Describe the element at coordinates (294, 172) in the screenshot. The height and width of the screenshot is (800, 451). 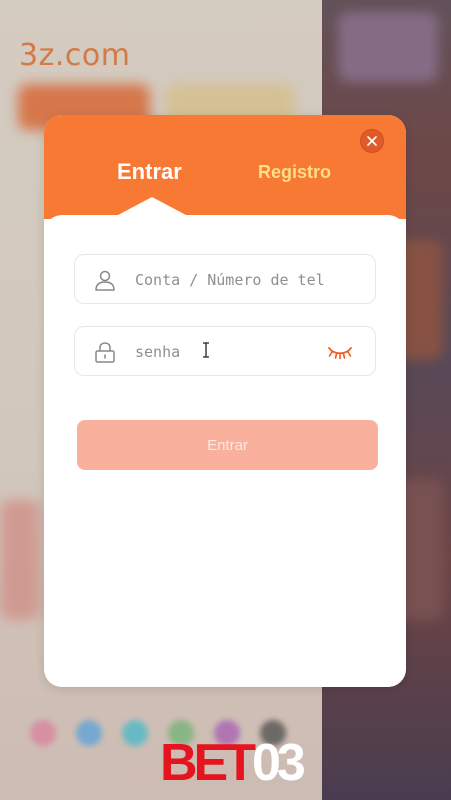
I see `tab-register: Registro` at that location.